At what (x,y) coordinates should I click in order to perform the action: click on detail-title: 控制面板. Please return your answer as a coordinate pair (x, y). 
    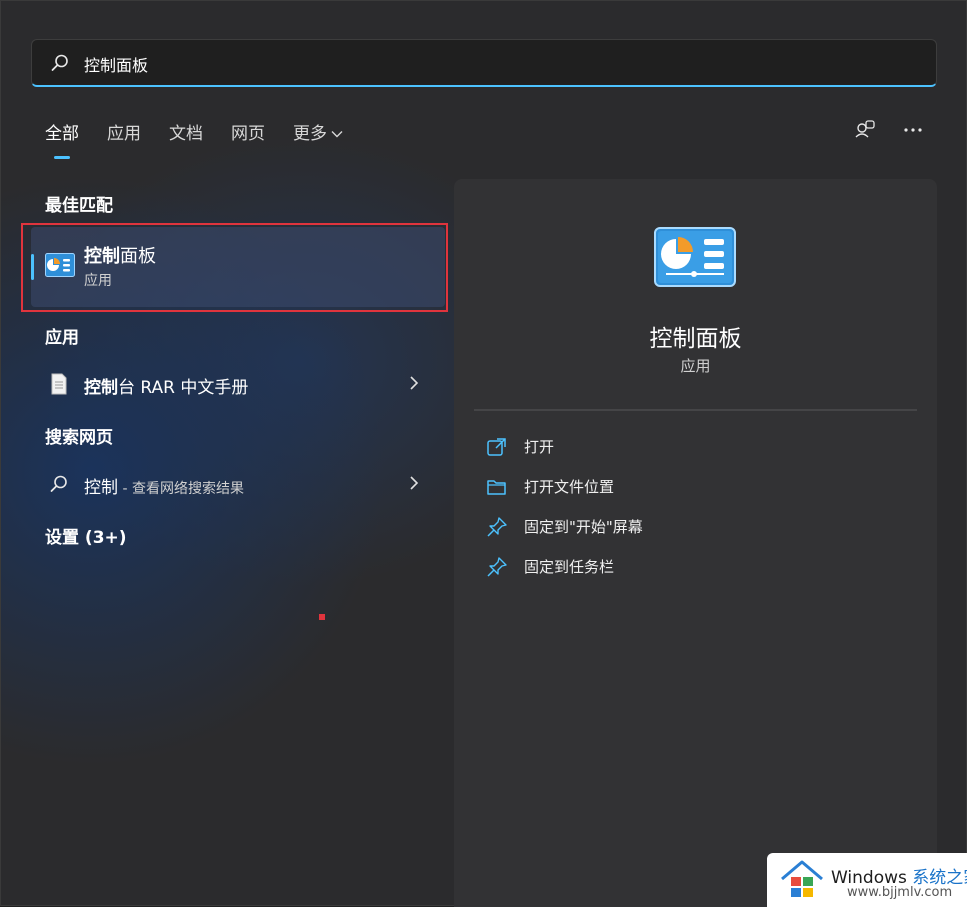
    Looking at the image, I should click on (695, 339).